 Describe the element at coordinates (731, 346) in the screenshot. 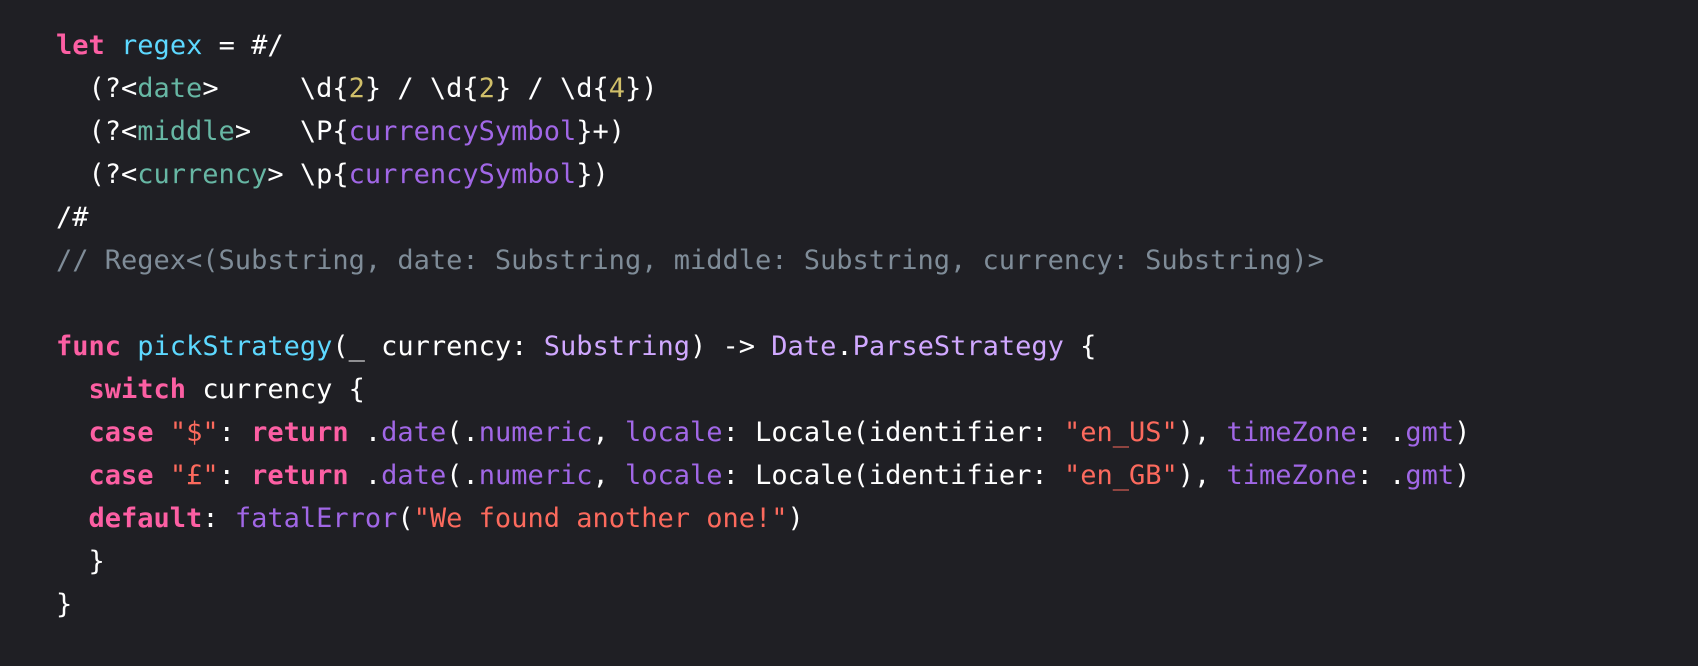

I see `code-text: ) ->` at that location.